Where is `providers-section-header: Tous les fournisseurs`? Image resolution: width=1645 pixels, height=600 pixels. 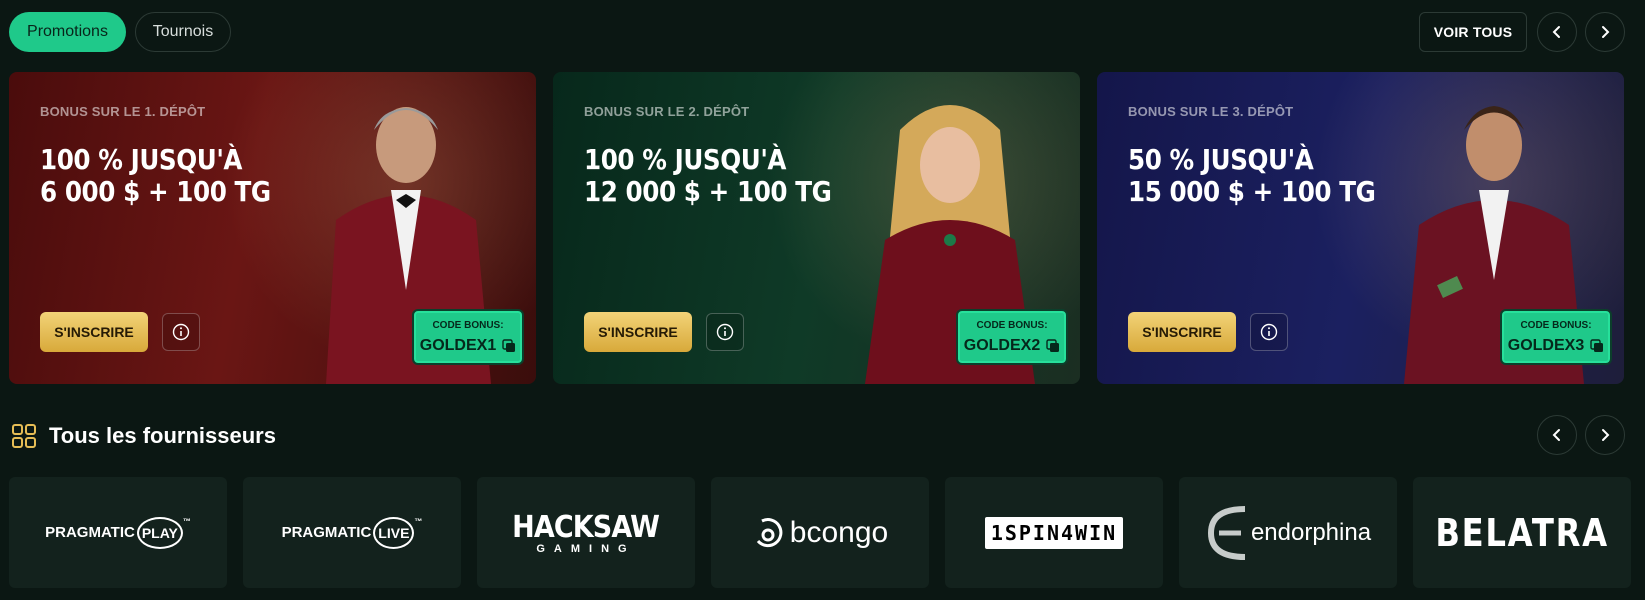 providers-section-header: Tous les fournisseurs is located at coordinates (143, 436).